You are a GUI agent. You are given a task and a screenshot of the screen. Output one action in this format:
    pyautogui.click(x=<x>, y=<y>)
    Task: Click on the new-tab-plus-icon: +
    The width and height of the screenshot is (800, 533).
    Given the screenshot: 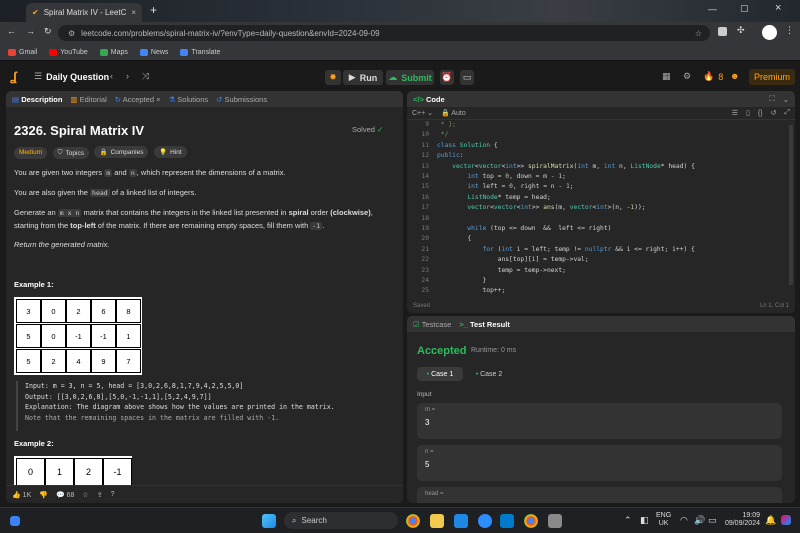 What is the action you would take?
    pyautogui.click(x=153, y=10)
    